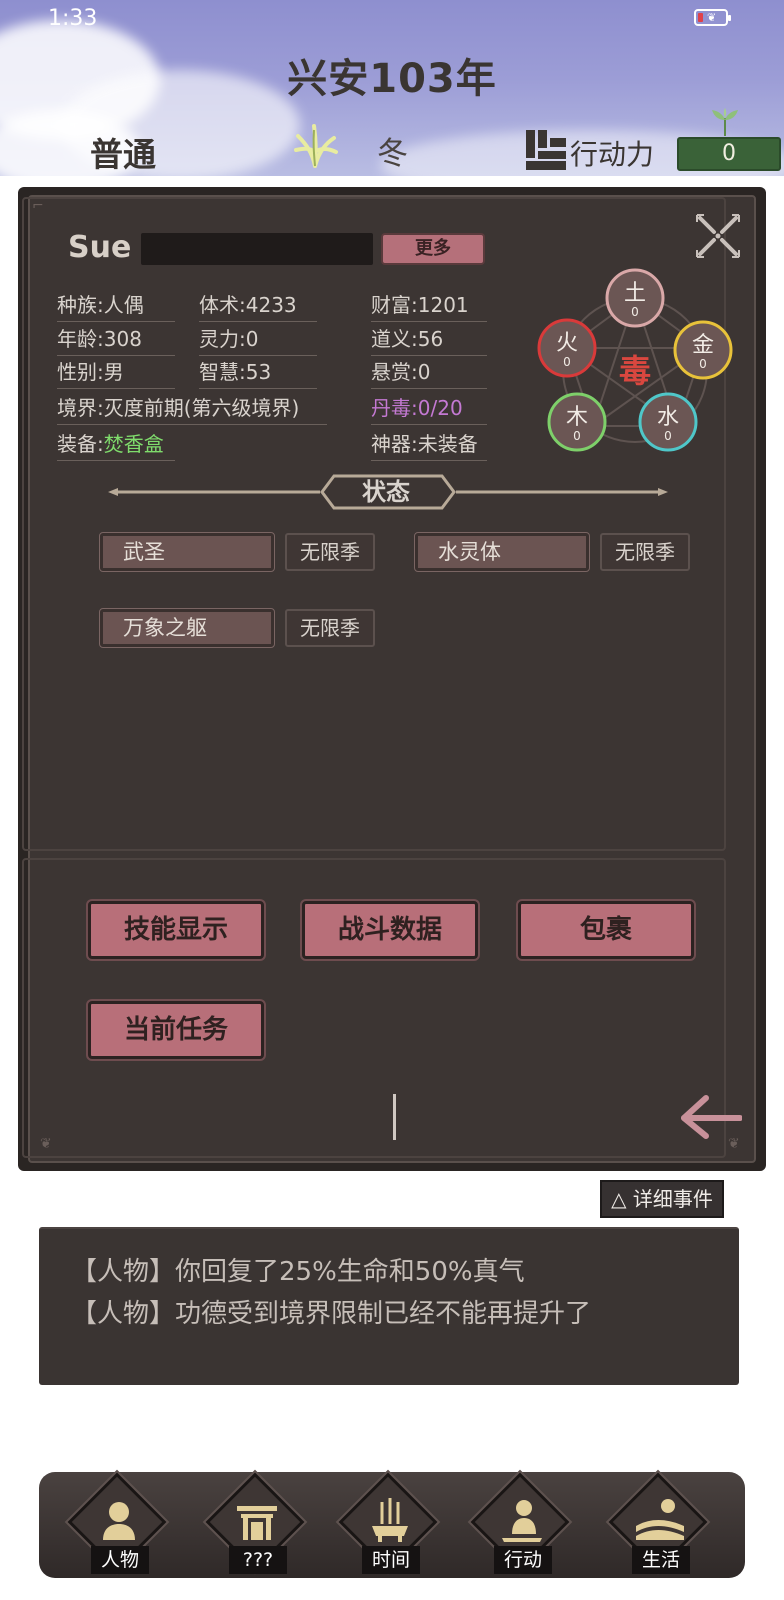  I want to click on person-icon, so click(119, 1521).